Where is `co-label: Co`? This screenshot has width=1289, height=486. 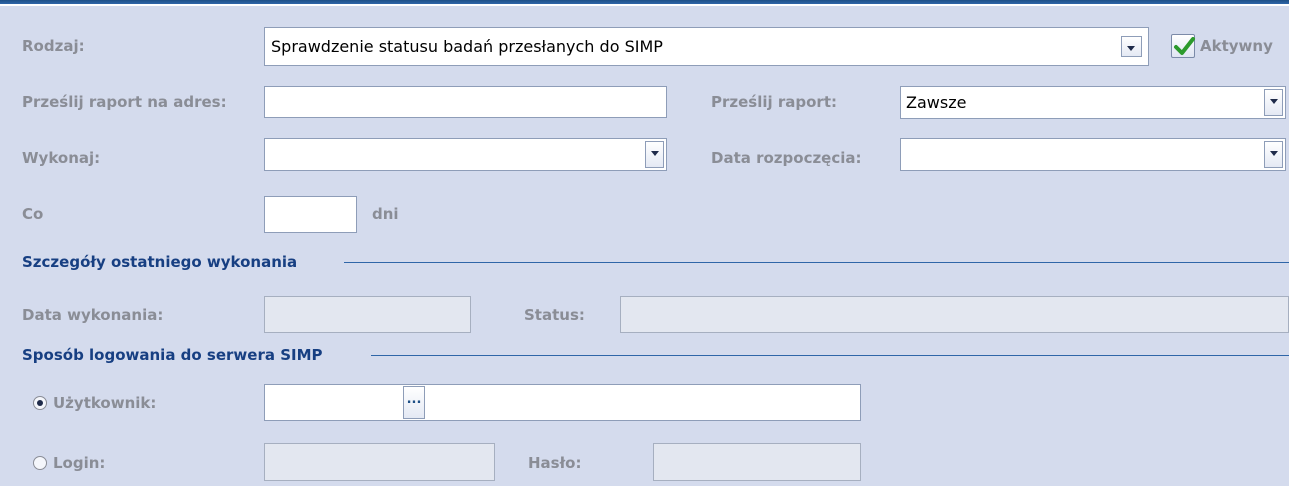 co-label: Co is located at coordinates (33, 214).